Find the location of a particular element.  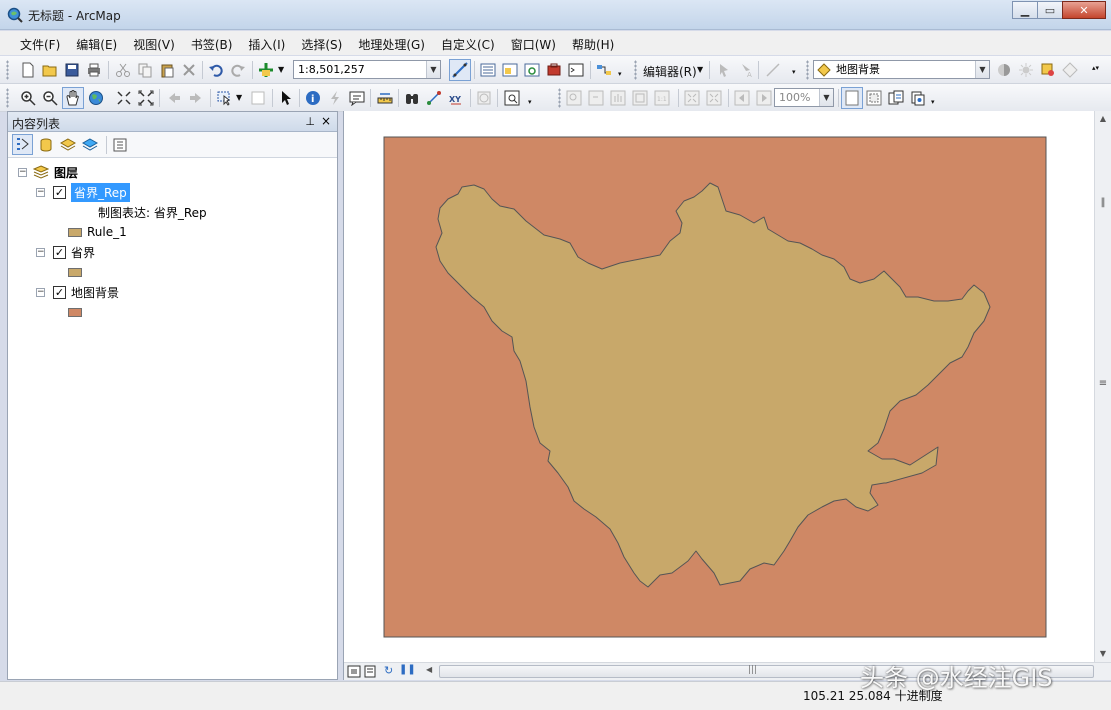

layer-item-province: ✓ 省界 is located at coordinates (74, 252).